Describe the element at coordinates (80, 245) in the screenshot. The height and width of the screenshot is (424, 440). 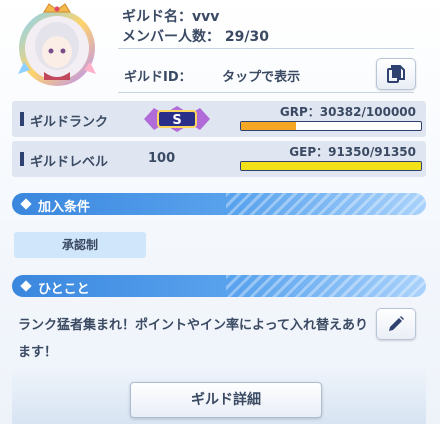
I see `join-condition-value: 承認制` at that location.